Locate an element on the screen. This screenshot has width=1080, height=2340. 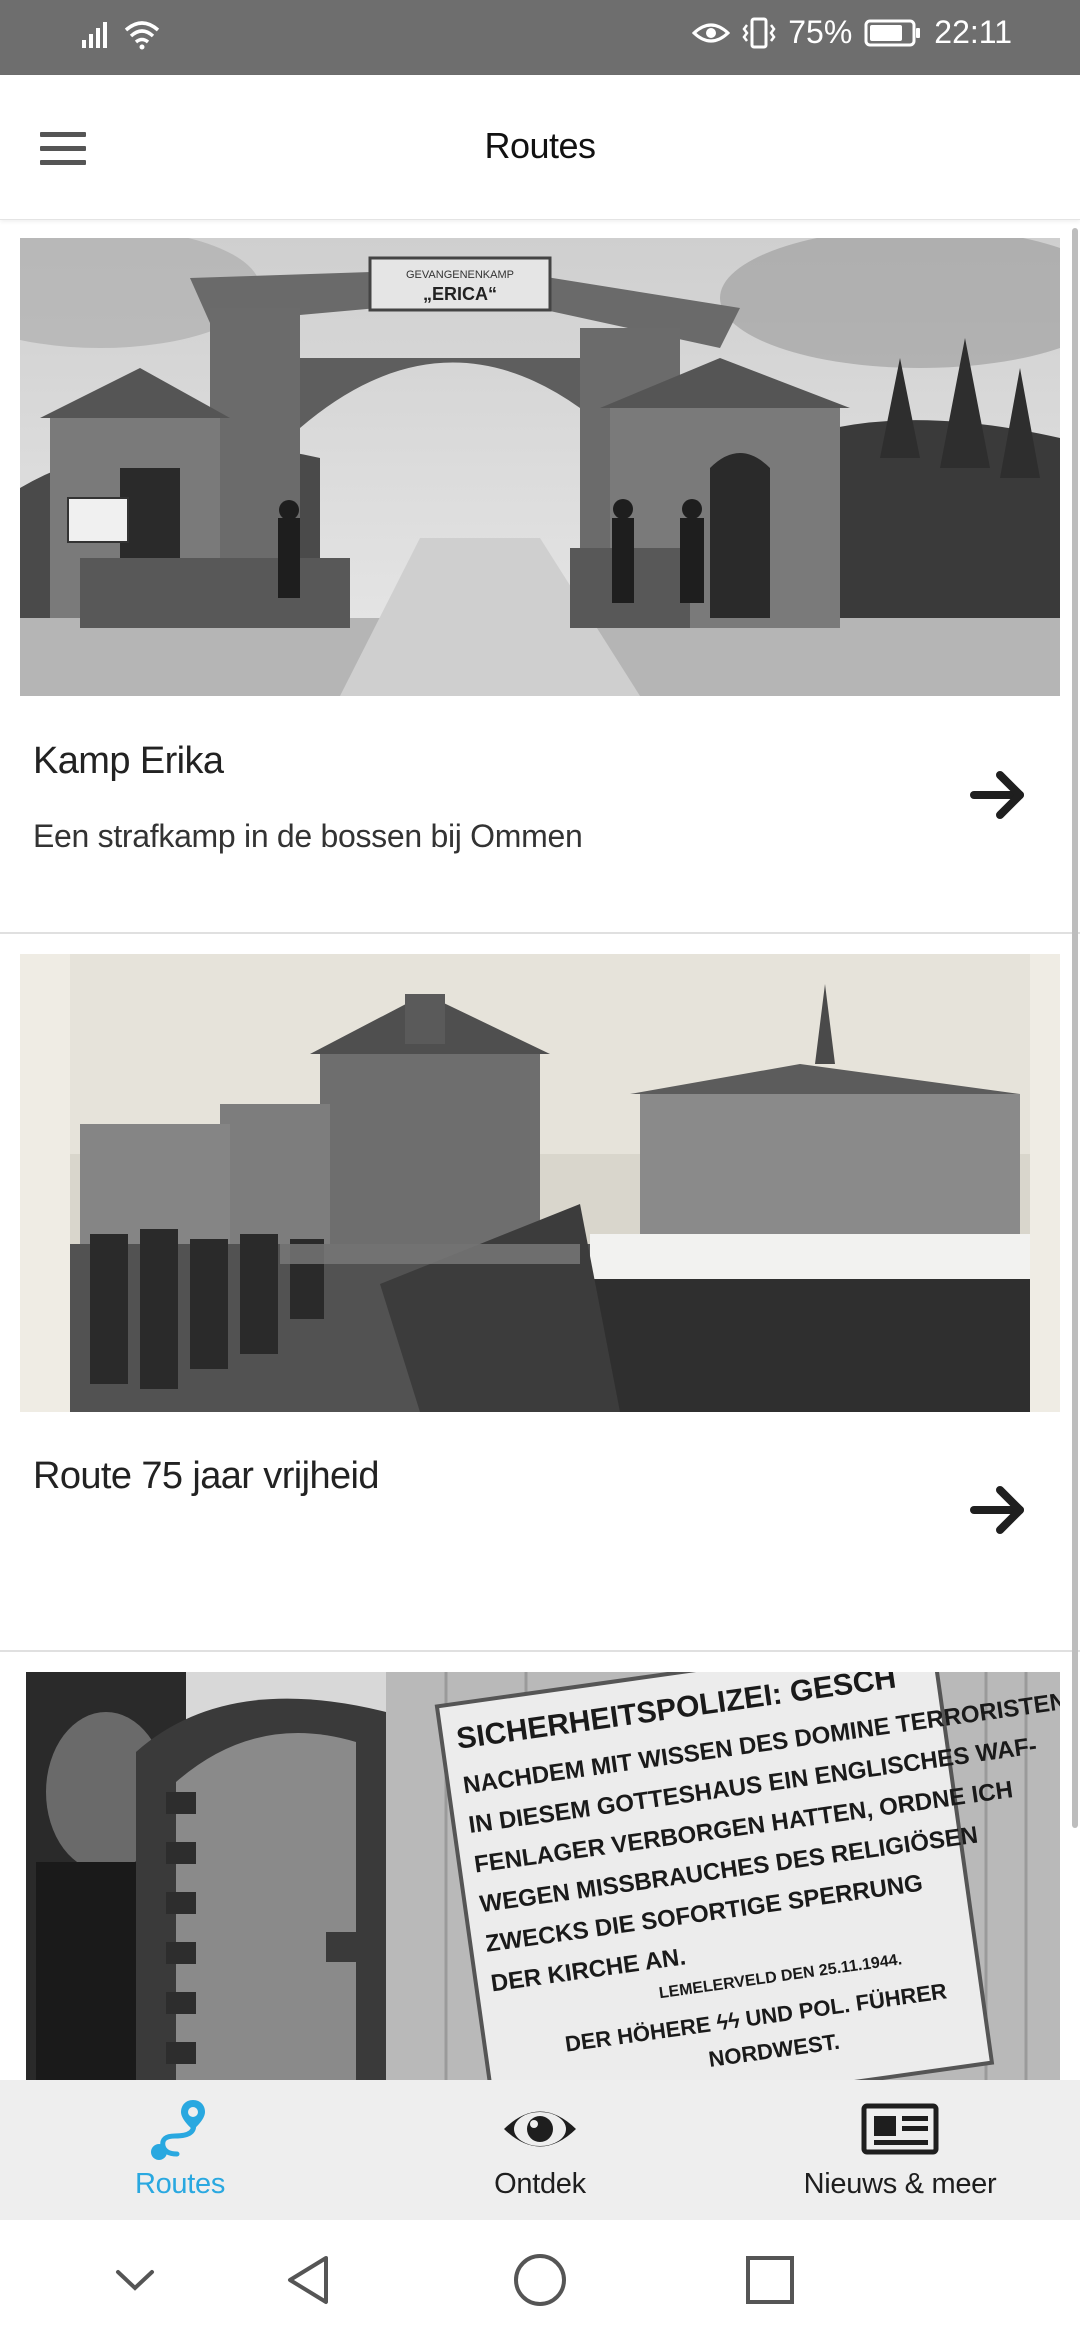
nav-label-nieuws: Nieuws & meer is located at coordinates (900, 2184).